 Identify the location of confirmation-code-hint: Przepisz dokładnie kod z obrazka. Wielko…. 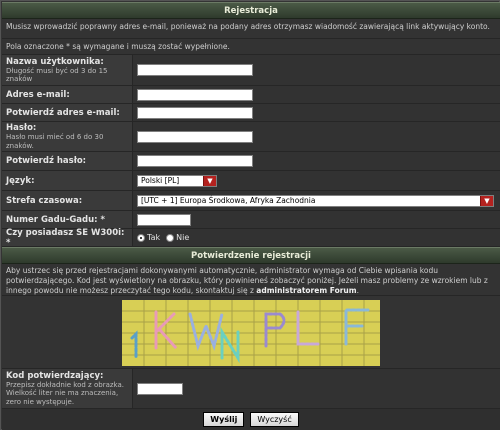
(65, 393).